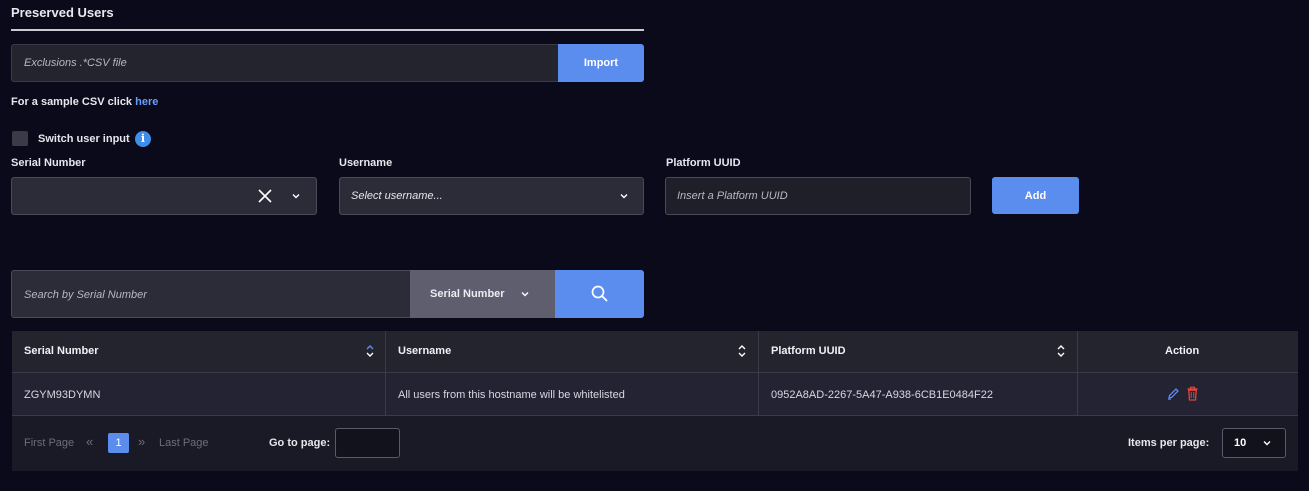  What do you see at coordinates (601, 63) in the screenshot?
I see `import-button: Import` at bounding box center [601, 63].